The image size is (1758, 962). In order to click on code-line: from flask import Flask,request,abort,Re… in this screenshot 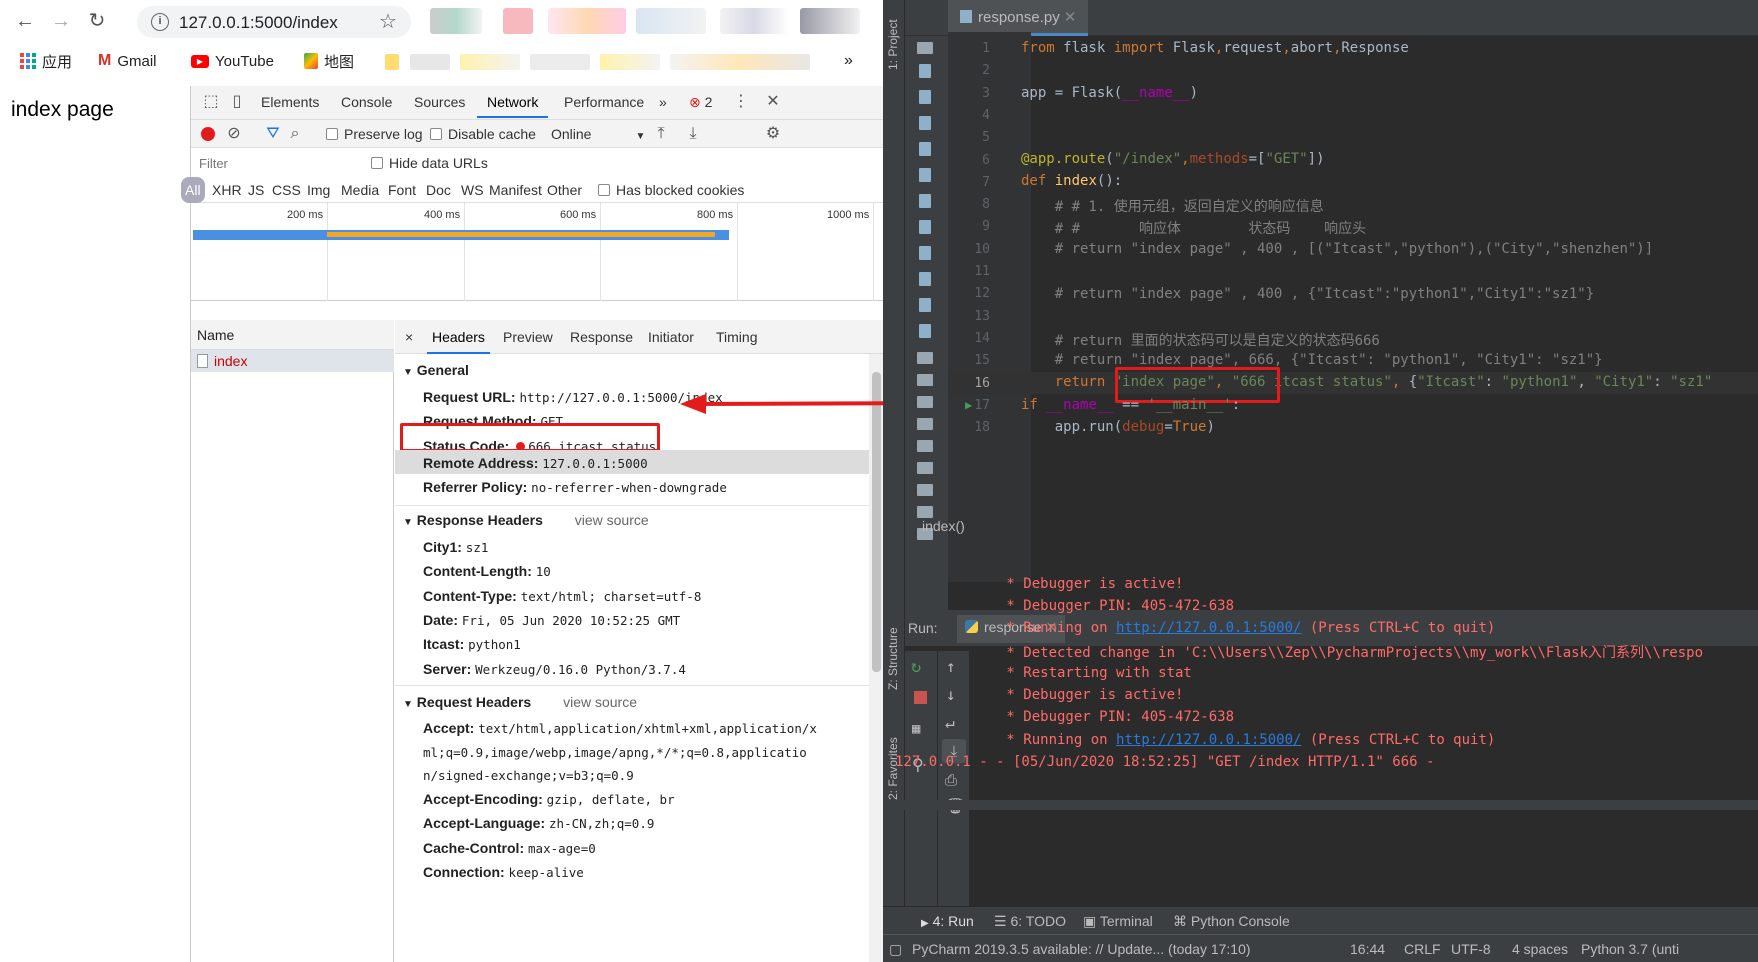, I will do `click(1215, 48)`.